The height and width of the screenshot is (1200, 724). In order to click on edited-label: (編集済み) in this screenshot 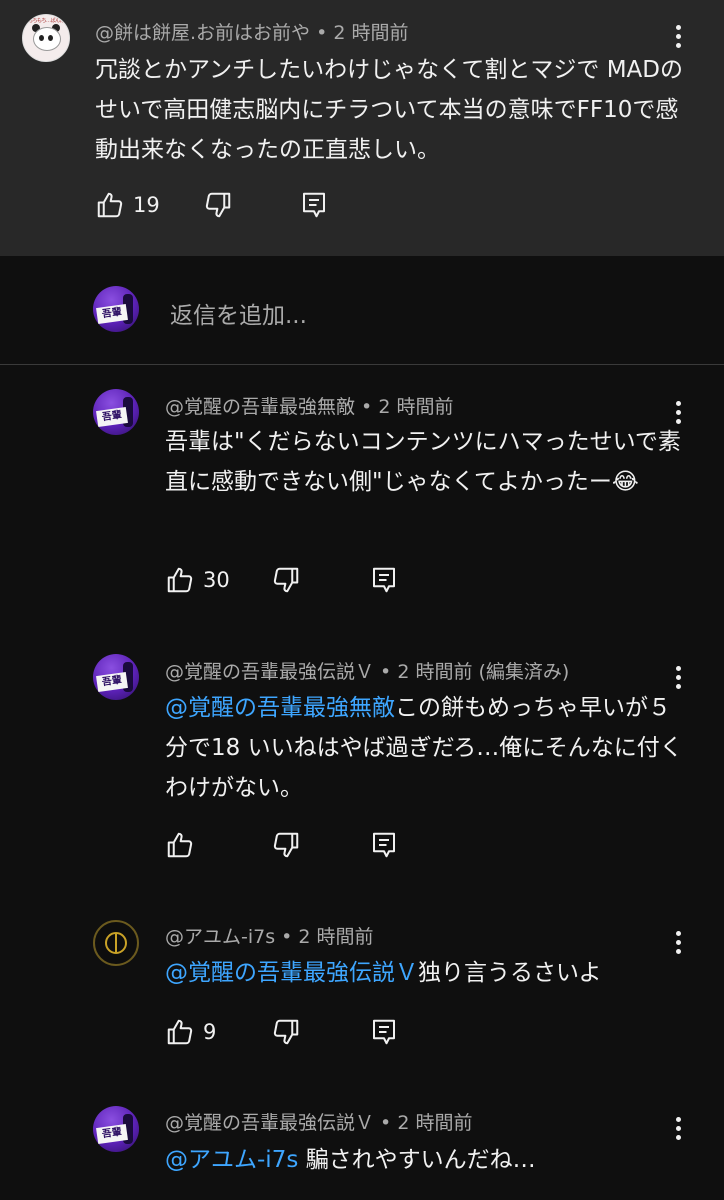, I will do `click(524, 672)`.